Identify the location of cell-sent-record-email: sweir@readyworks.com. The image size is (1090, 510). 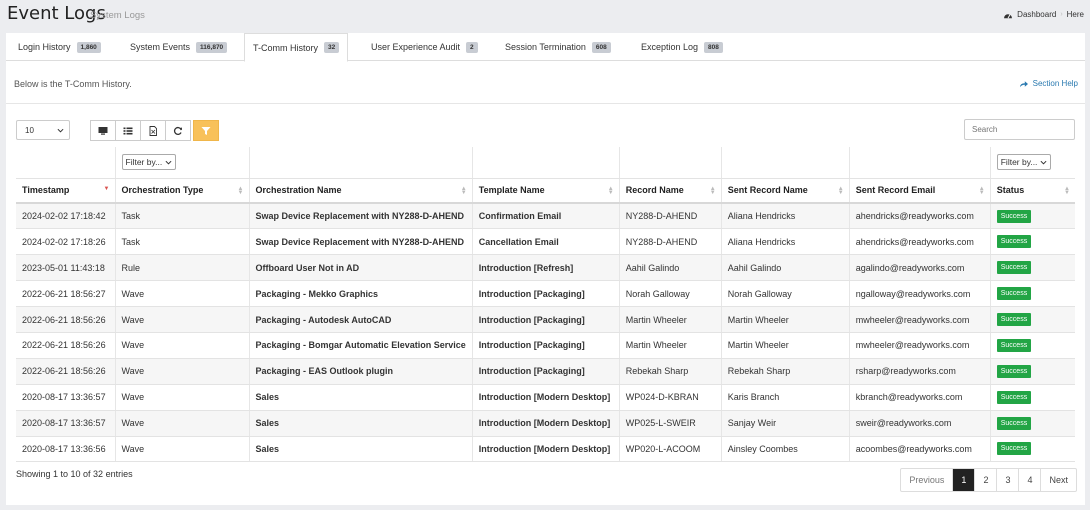
(919, 423).